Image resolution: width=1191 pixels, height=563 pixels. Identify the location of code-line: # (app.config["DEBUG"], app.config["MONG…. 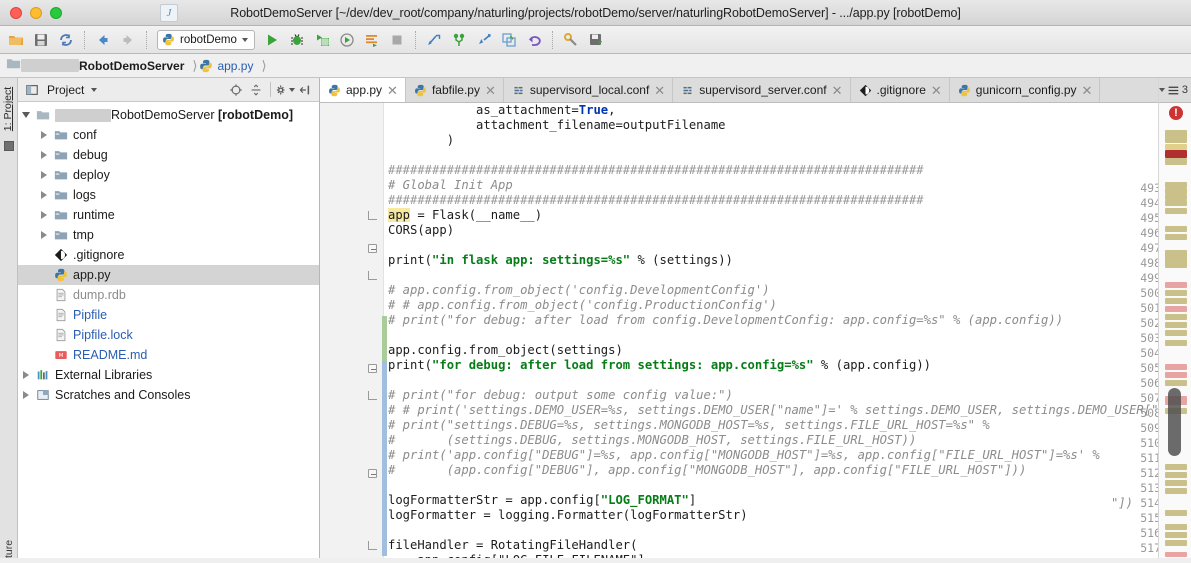
(787, 470).